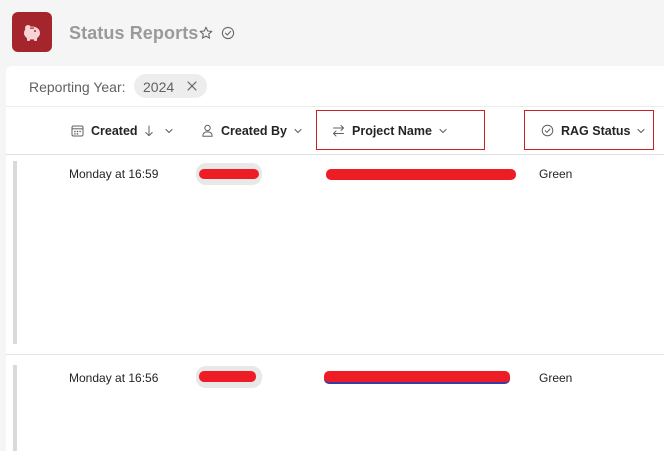 The image size is (664, 451). I want to click on column-label-project-name: Project Name, so click(392, 130).